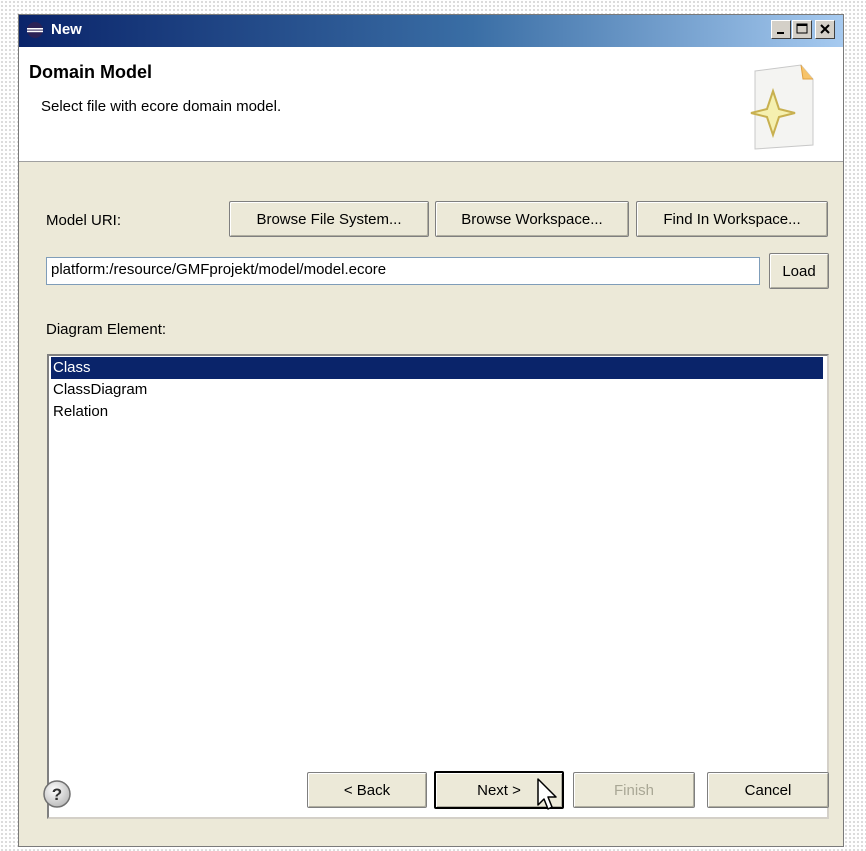 This screenshot has height=851, width=866. I want to click on close-button, so click(825, 29).